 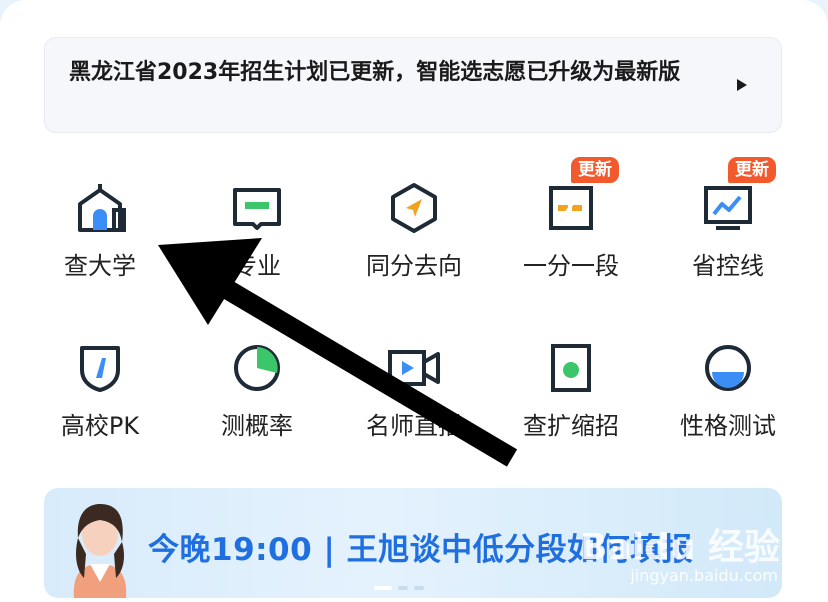 What do you see at coordinates (257, 250) in the screenshot?
I see `tool-zhuanye: 专业` at bounding box center [257, 250].